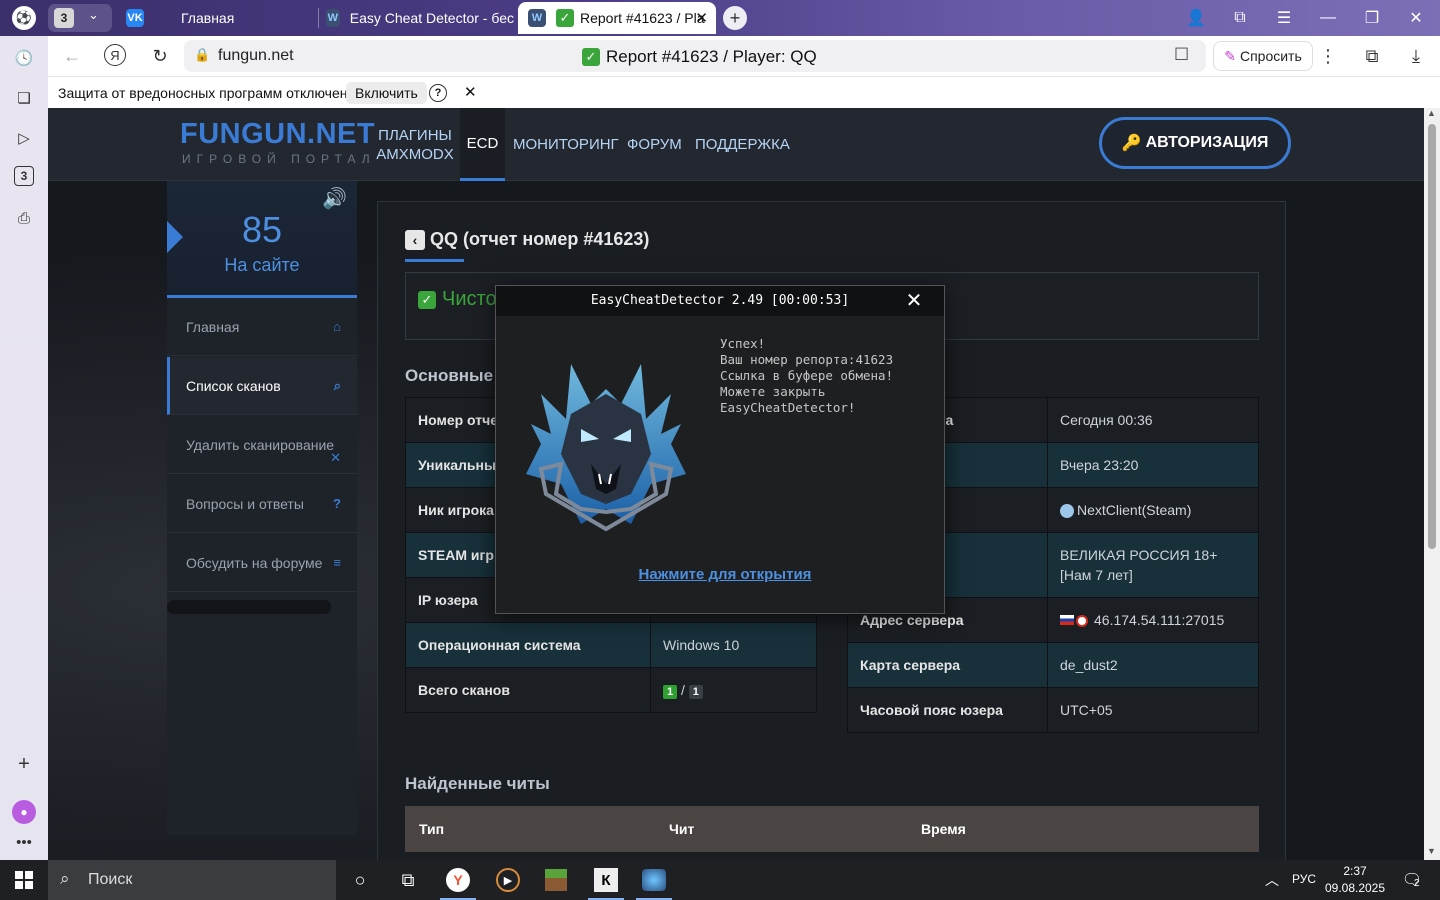  I want to click on dialog-line: Ваш номер репорта:41623, so click(807, 359).